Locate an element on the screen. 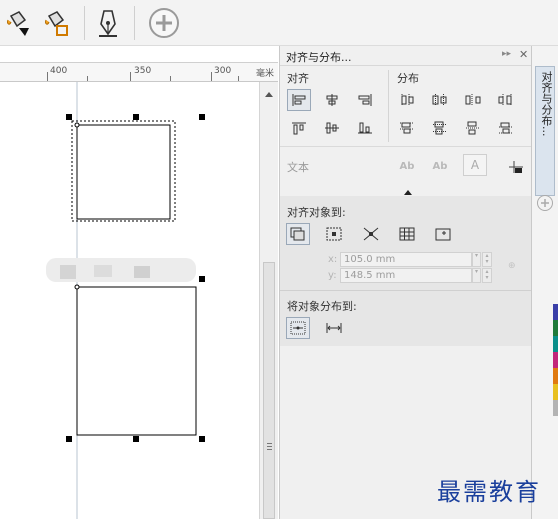 Image resolution: width=558 pixels, height=519 pixels. distribute-top-button is located at coordinates (407, 128).